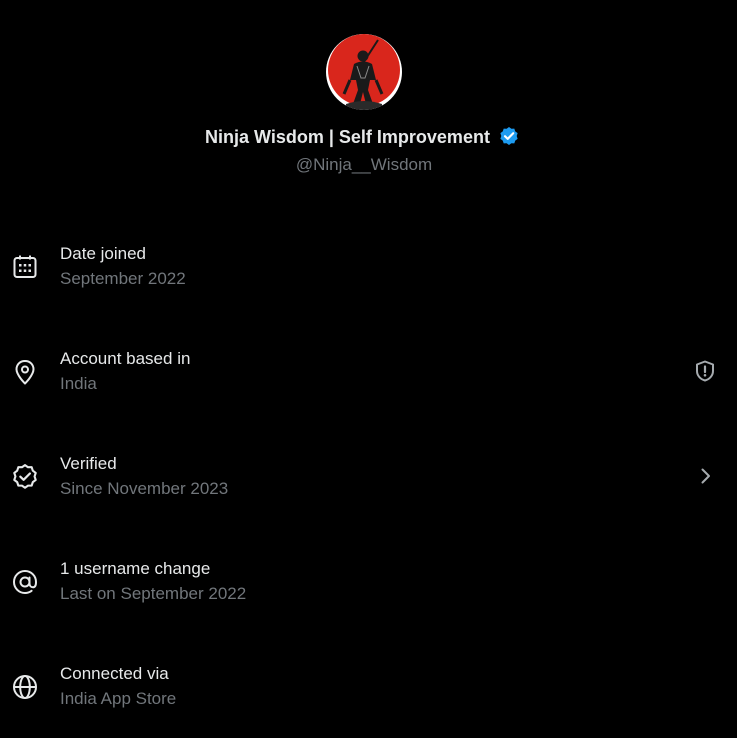 This screenshot has height=738, width=737. Describe the element at coordinates (509, 139) in the screenshot. I see `verified-badge-icon` at that location.